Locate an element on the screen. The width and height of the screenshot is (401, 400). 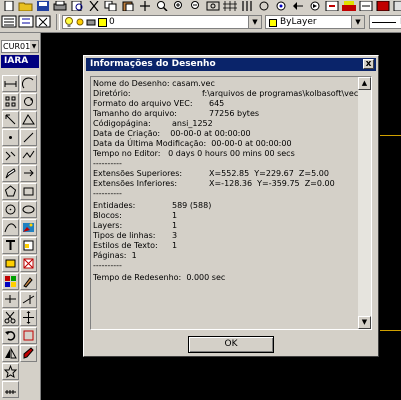
layer-select: CUR01 ▼ is located at coordinates (20, 46).